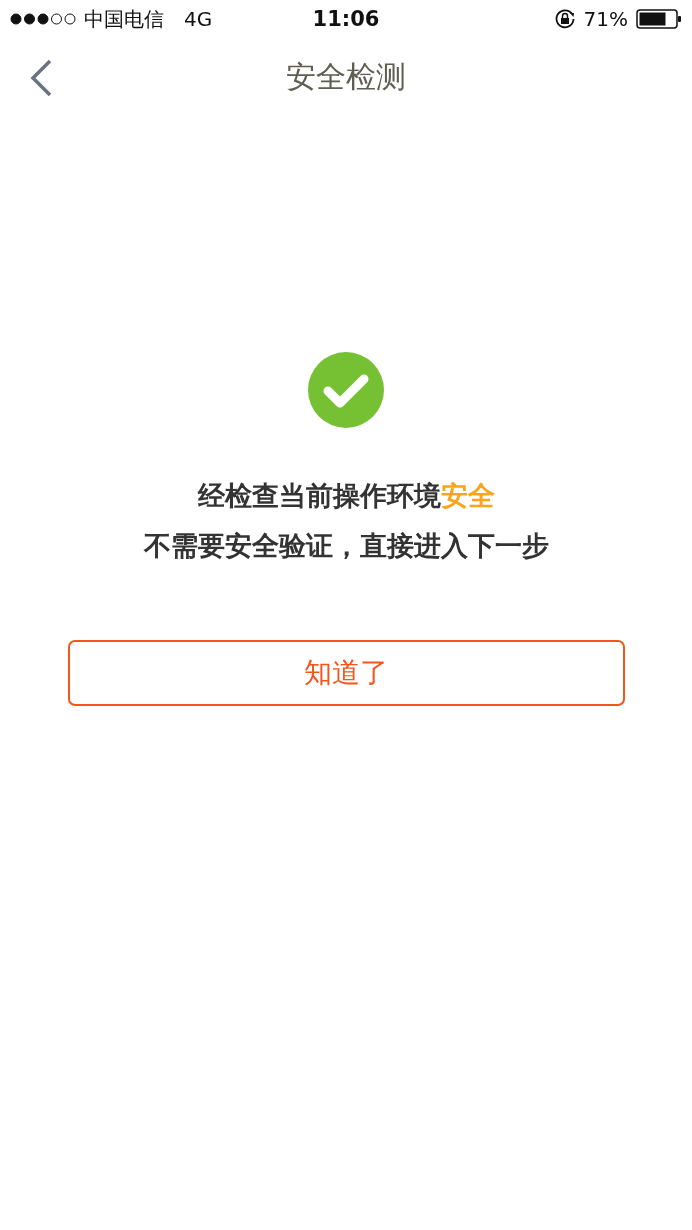 The width and height of the screenshot is (692, 1230). What do you see at coordinates (198, 19) in the screenshot?
I see `network-type: 4G` at bounding box center [198, 19].